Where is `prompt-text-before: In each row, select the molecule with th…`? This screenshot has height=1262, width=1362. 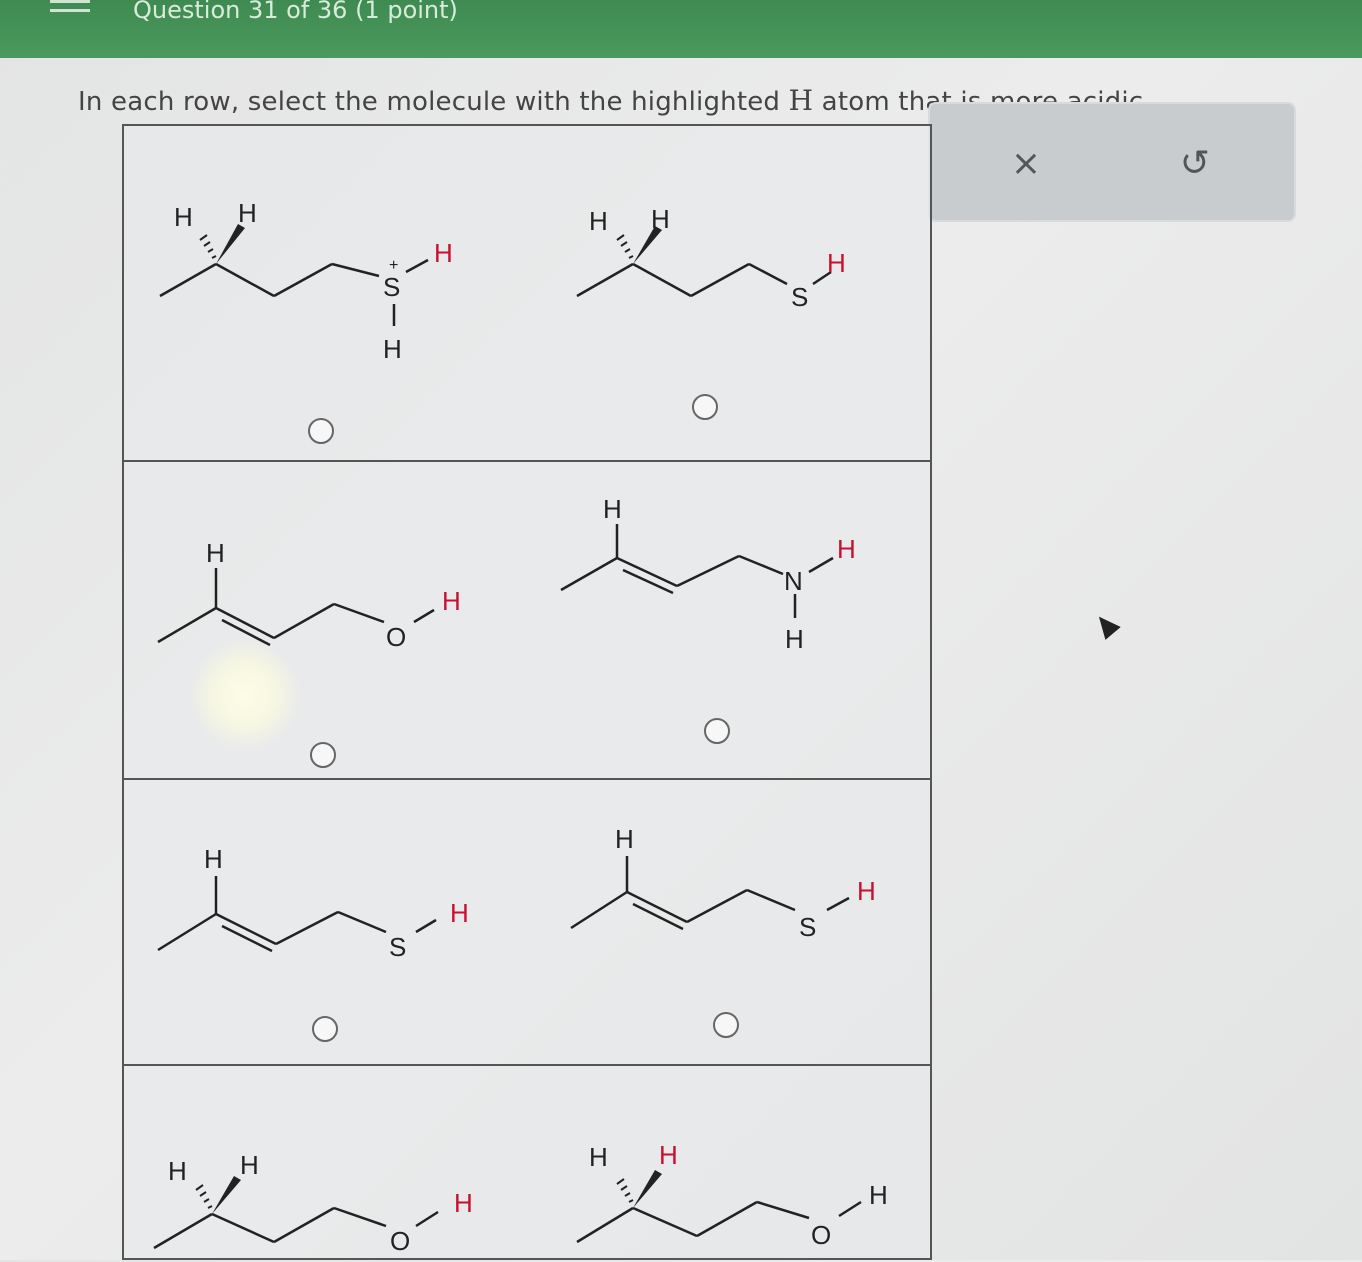 prompt-text-before: In each row, select the molecule with th… is located at coordinates (433, 102).